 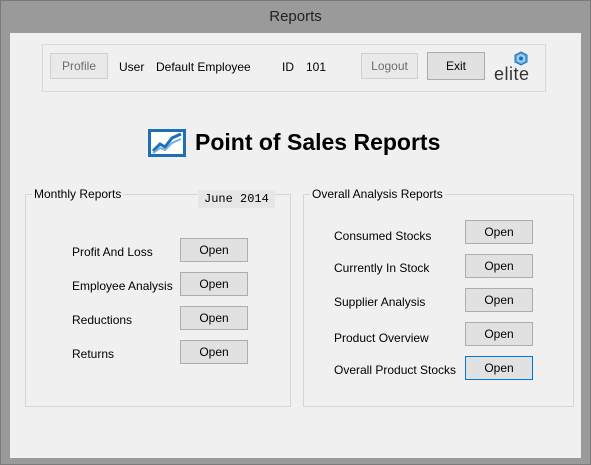 I want to click on supplier-analysis-open-button: Open, so click(x=499, y=300).